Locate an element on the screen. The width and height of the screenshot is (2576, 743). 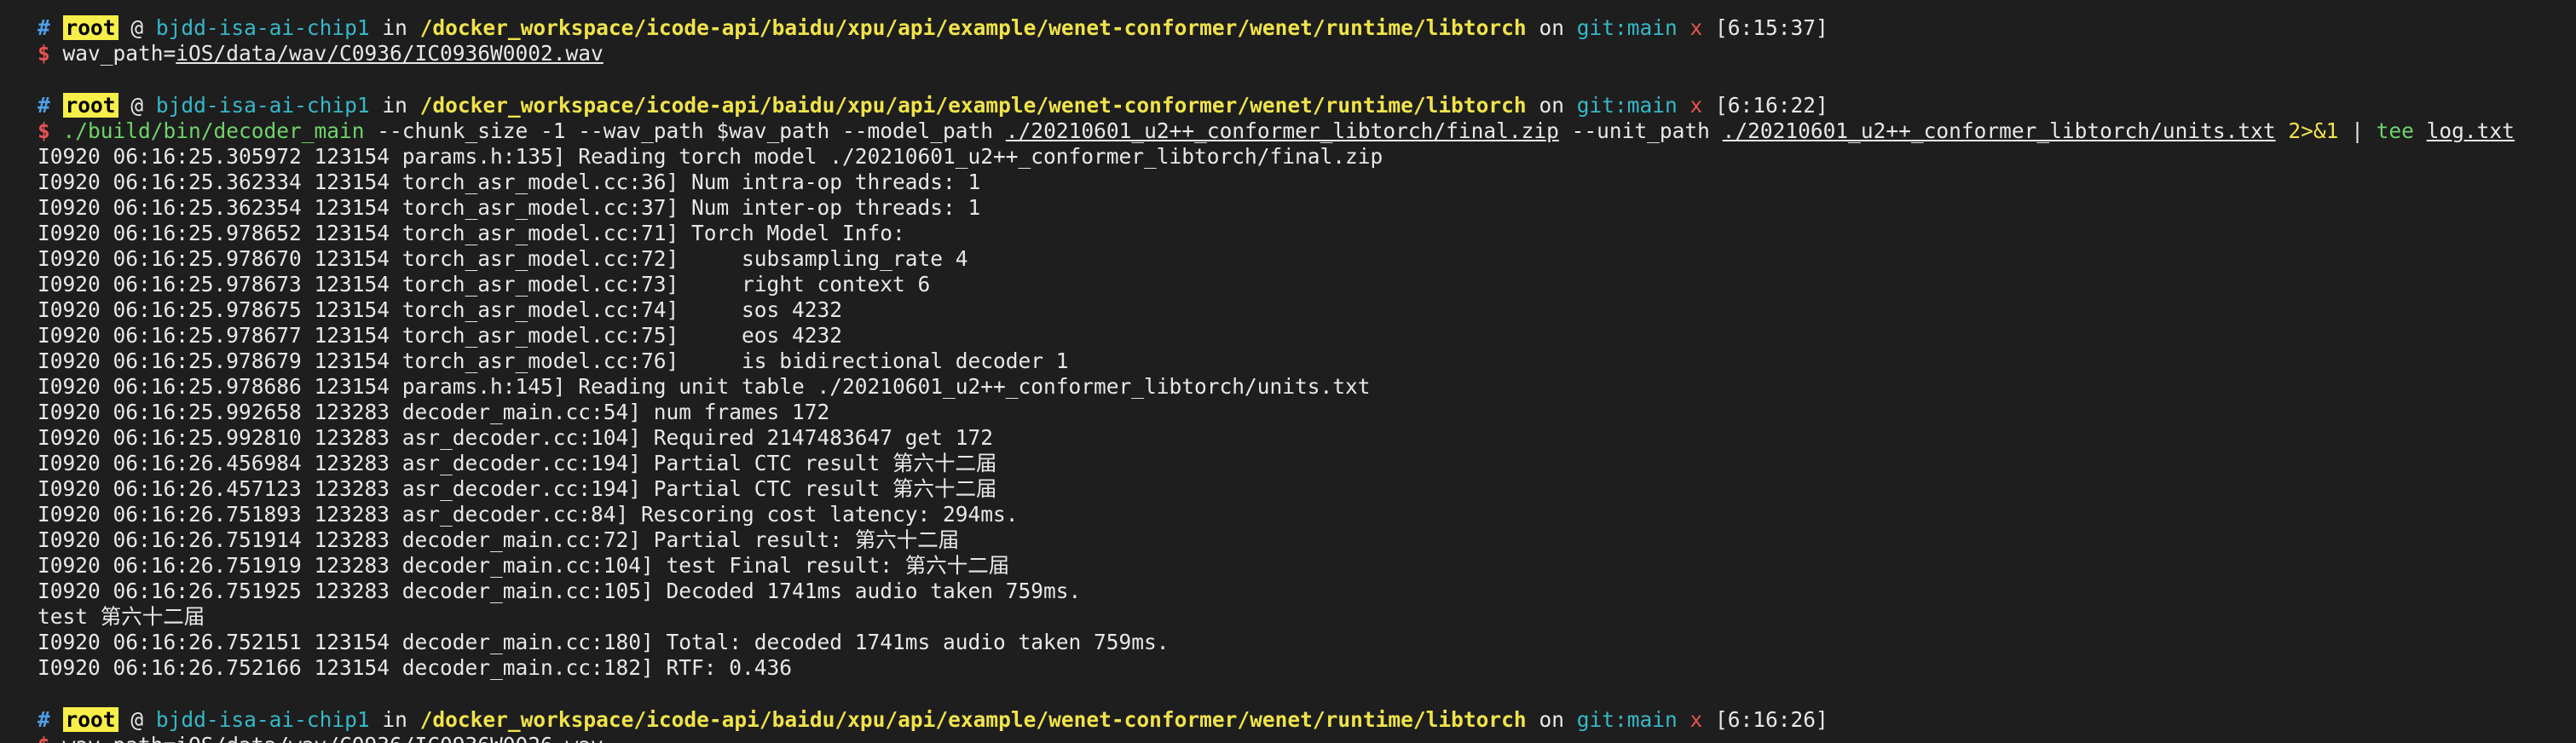
command-binary: ./build/bin/decoder_main is located at coordinates (213, 130).